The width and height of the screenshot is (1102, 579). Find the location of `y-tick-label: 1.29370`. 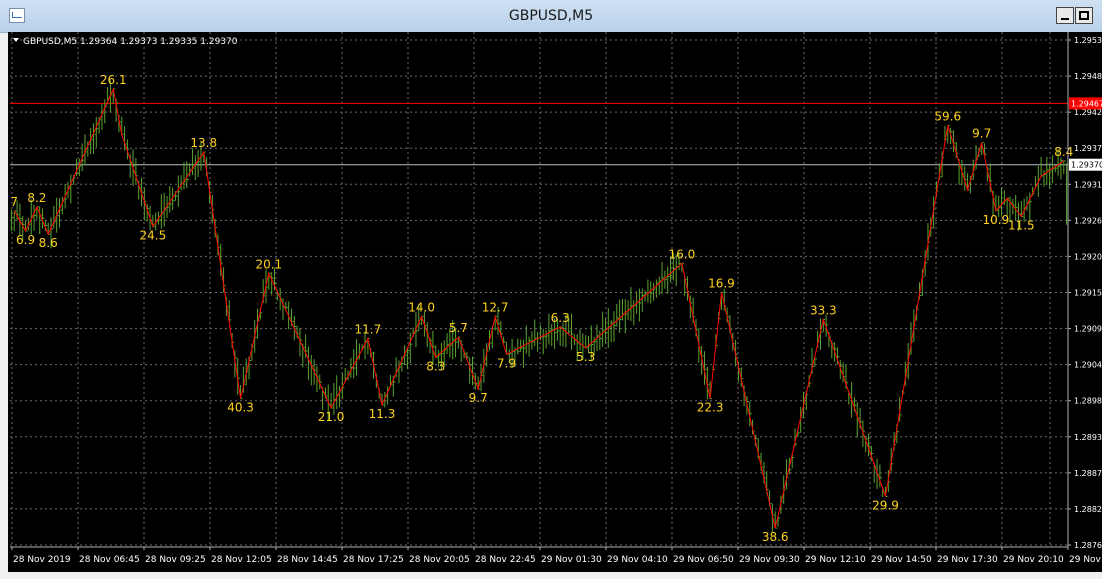

y-tick-label: 1.29370 is located at coordinates (1088, 148).